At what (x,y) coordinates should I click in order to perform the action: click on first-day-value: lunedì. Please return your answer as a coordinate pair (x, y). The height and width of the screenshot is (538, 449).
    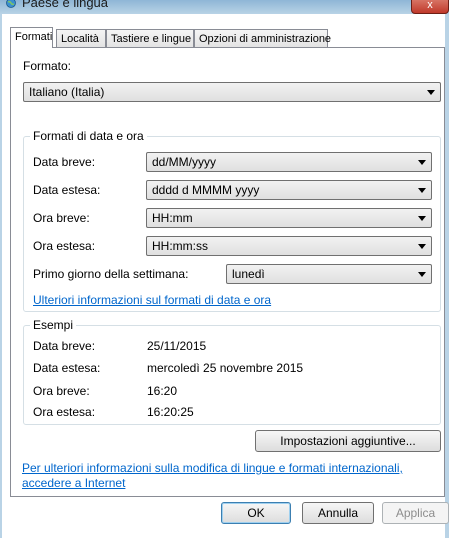
    Looking at the image, I should click on (248, 274).